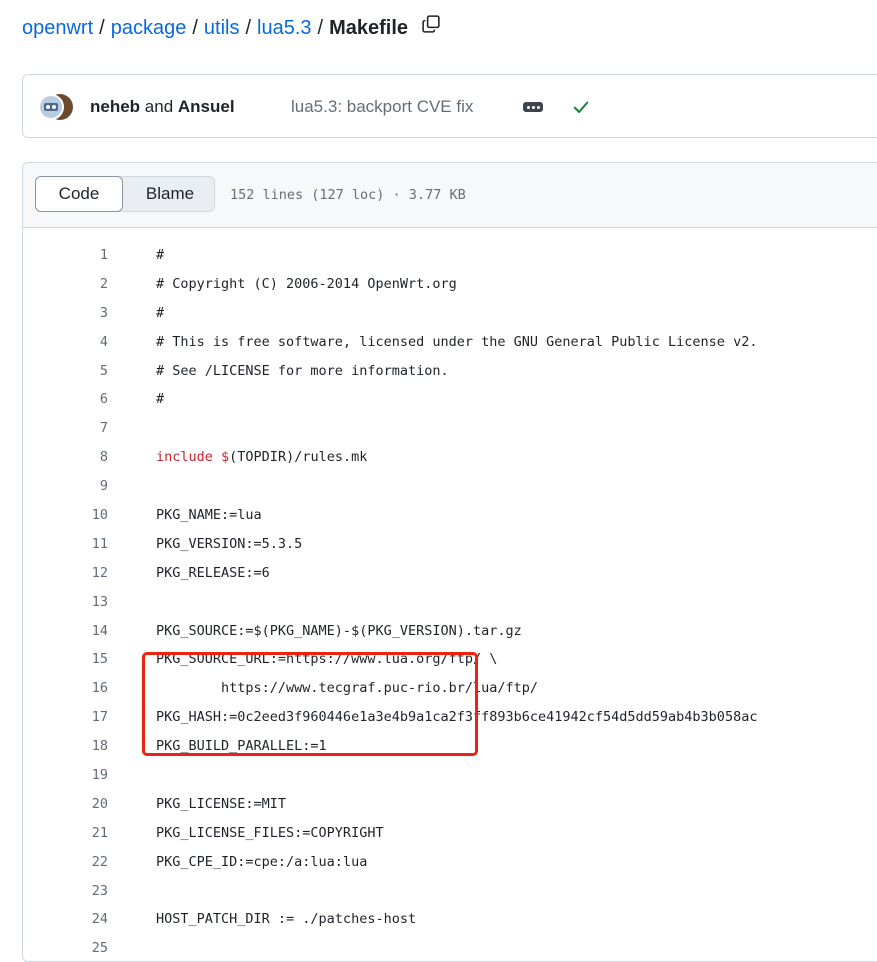 This screenshot has height=962, width=877. I want to click on breadcrumb-file-name: Makefile, so click(369, 28).